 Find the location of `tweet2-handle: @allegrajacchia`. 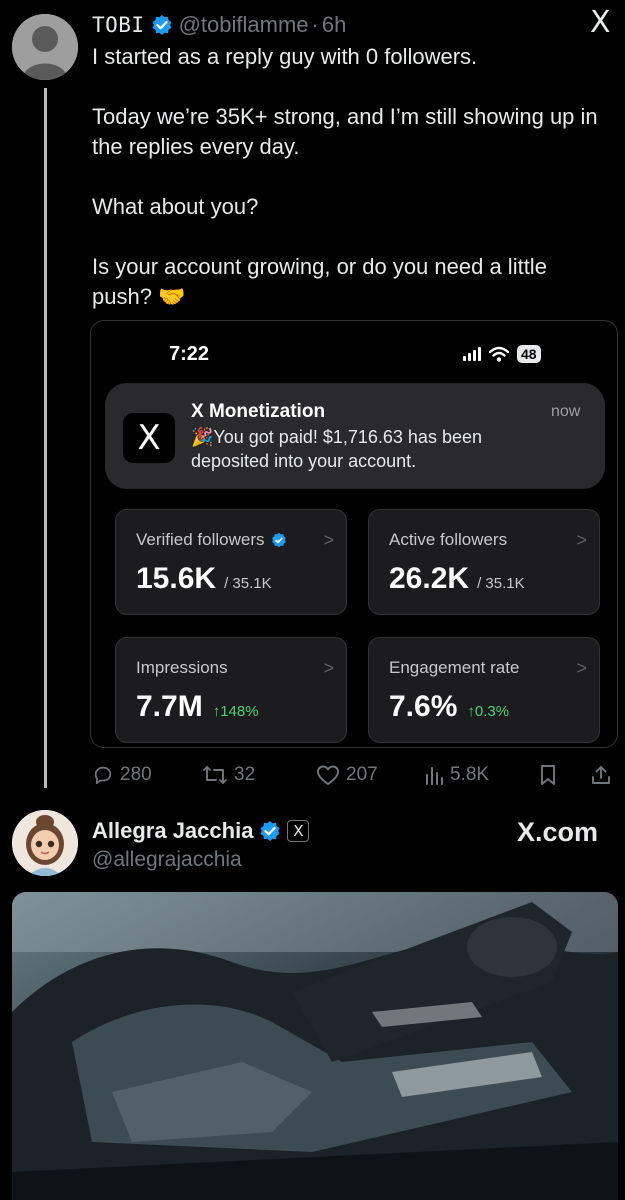

tweet2-handle: @allegrajacchia is located at coordinates (167, 860).